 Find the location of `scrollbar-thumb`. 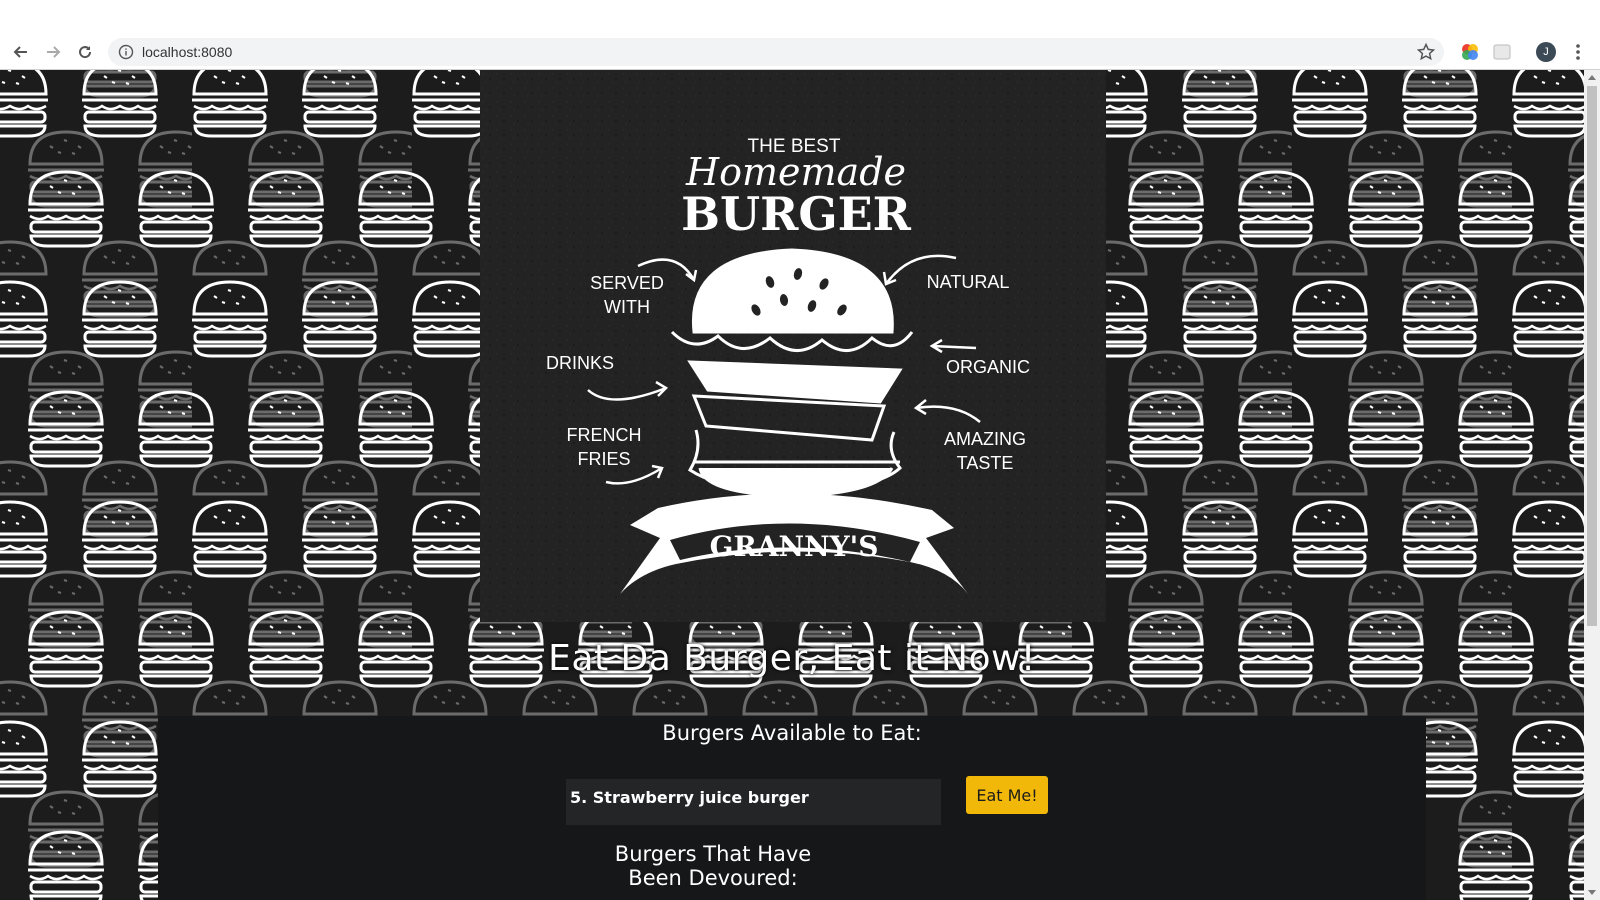

scrollbar-thumb is located at coordinates (1592, 356).